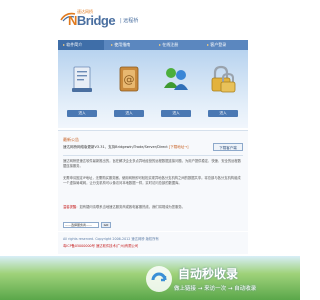 The image size is (320, 300). I want to click on nav-tab-guide: ▸ 使用指南, so click(129, 45).